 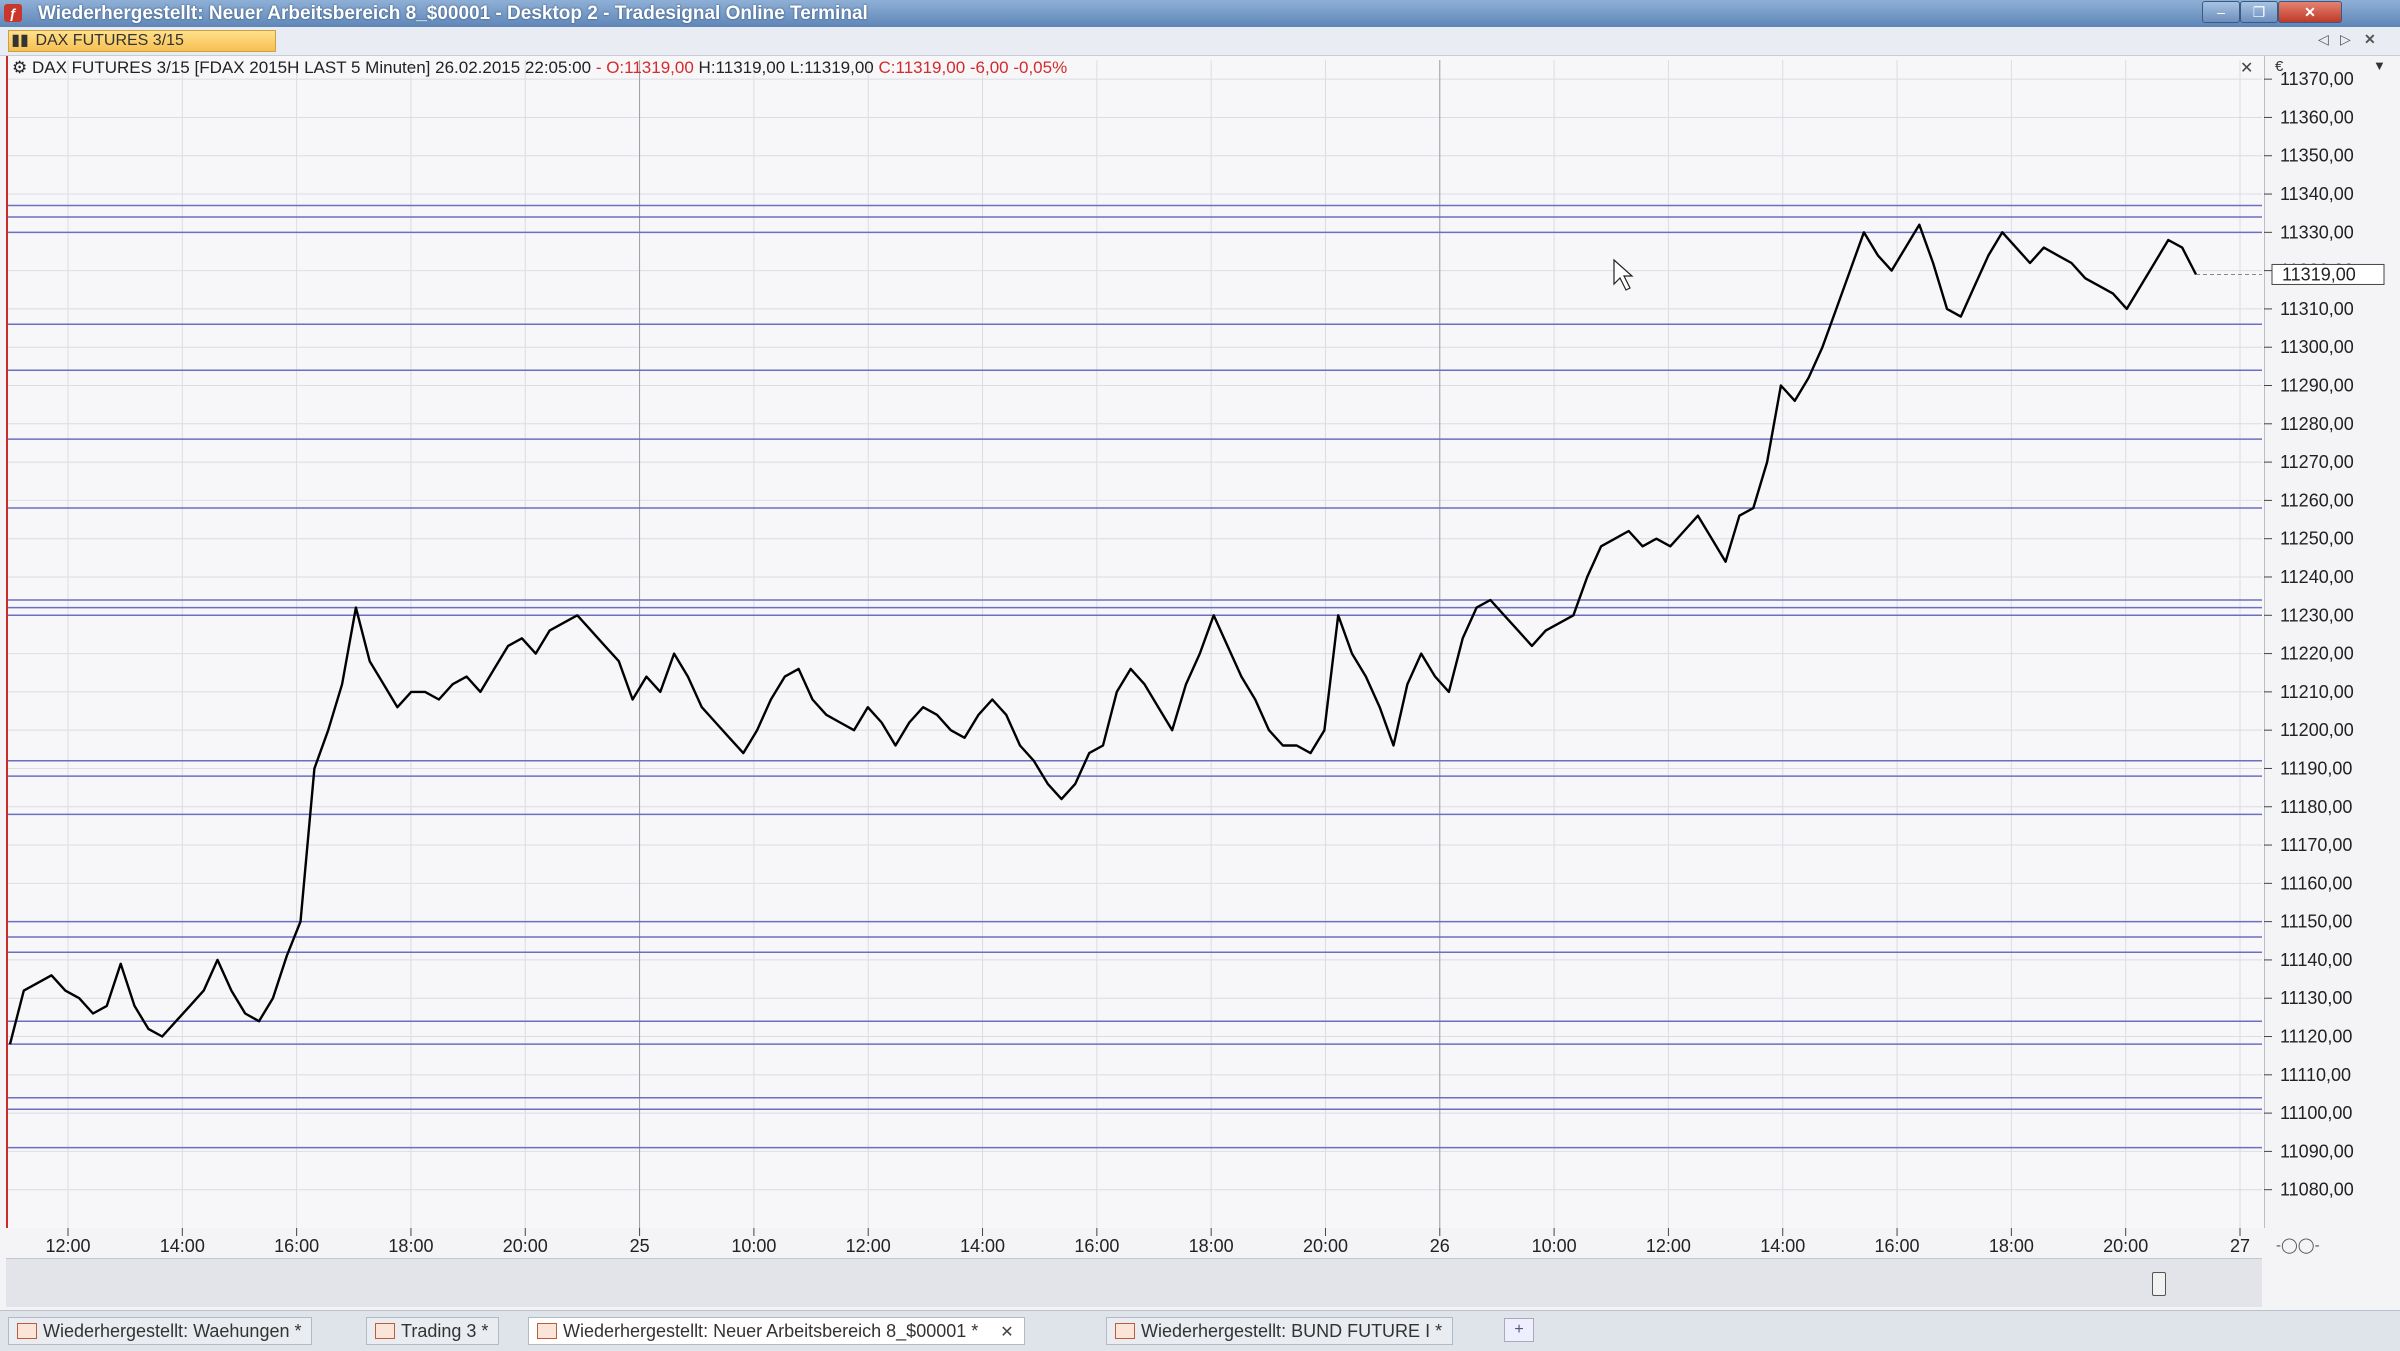 What do you see at coordinates (2319, 274) in the screenshot?
I see `last-price-label: 11319,00` at bounding box center [2319, 274].